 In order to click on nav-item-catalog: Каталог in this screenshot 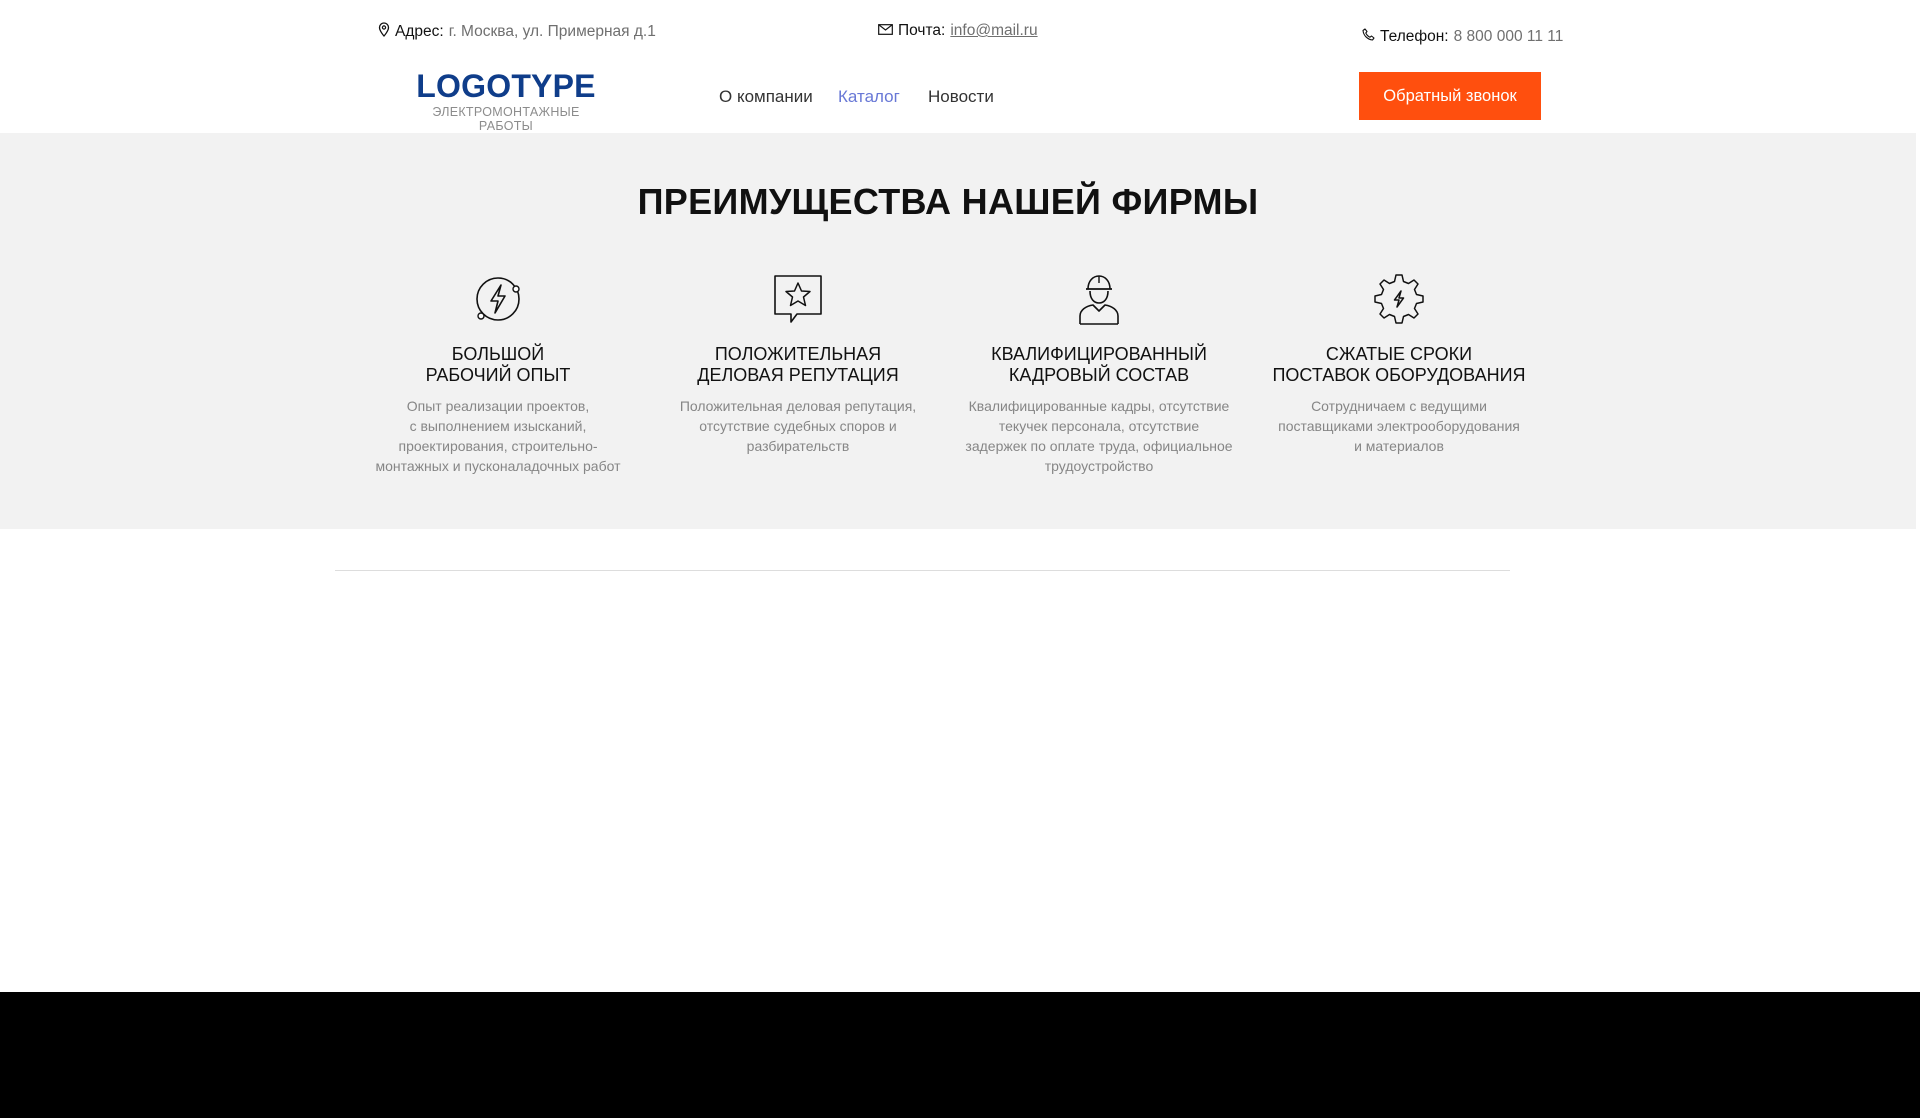, I will do `click(869, 97)`.